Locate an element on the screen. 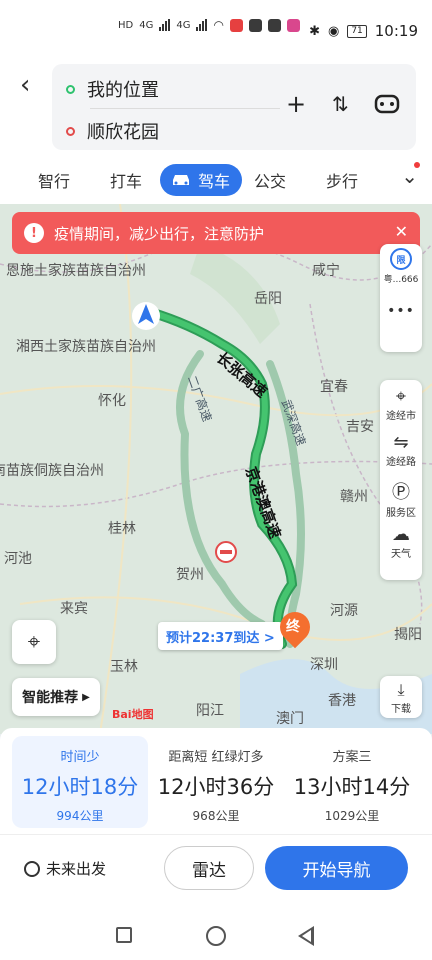  city-pin-icon: ⌖ is located at coordinates (401, 396).